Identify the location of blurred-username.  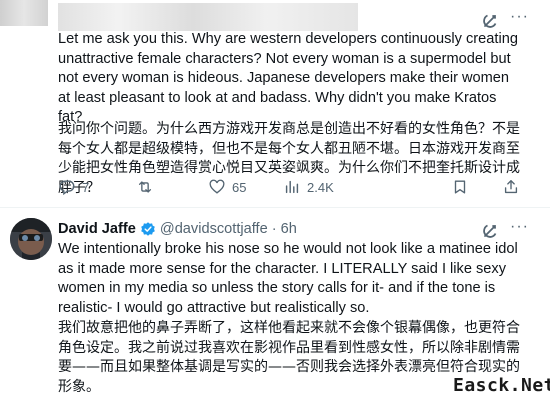
(208, 17).